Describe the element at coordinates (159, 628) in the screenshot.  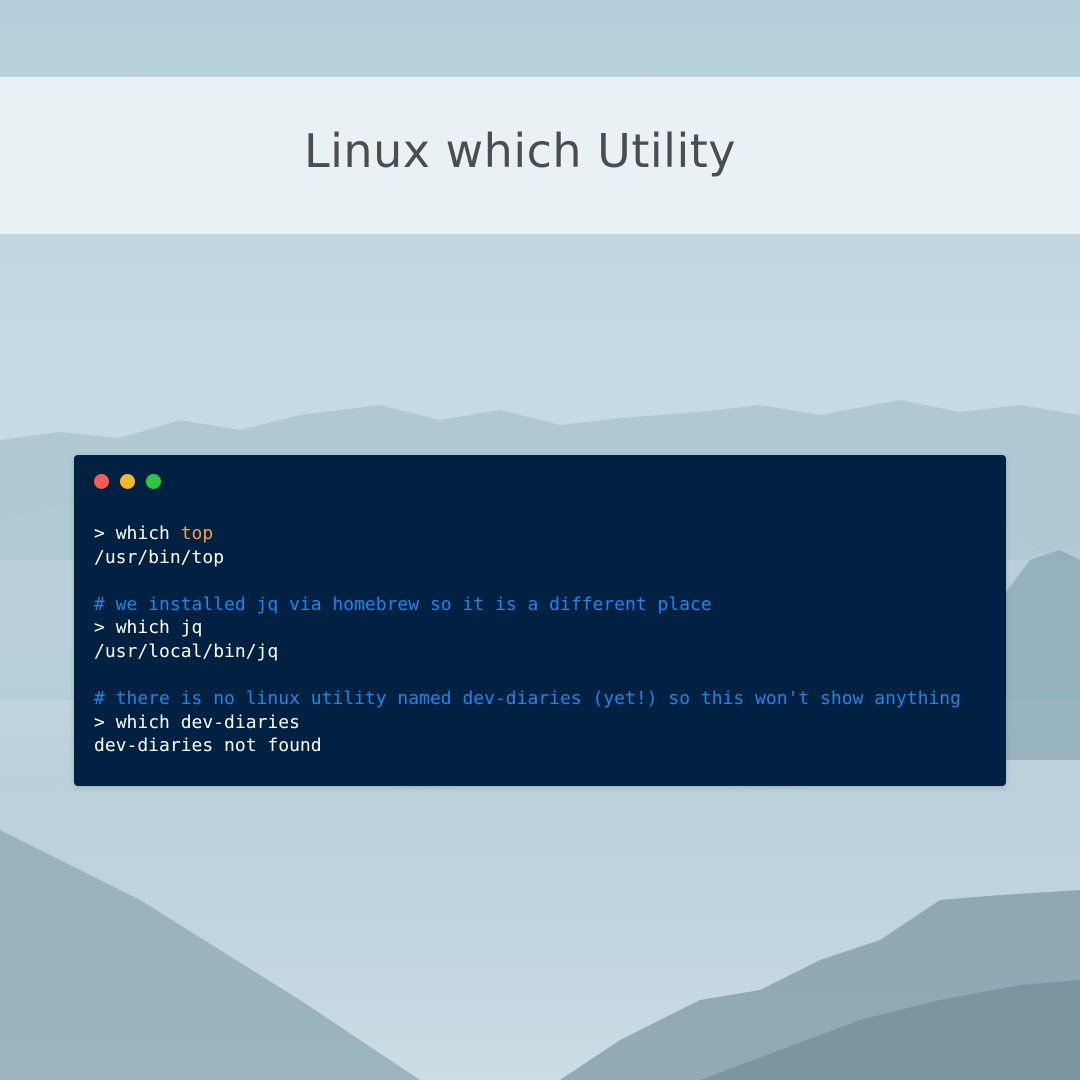
I see `command-text: which jq` at that location.